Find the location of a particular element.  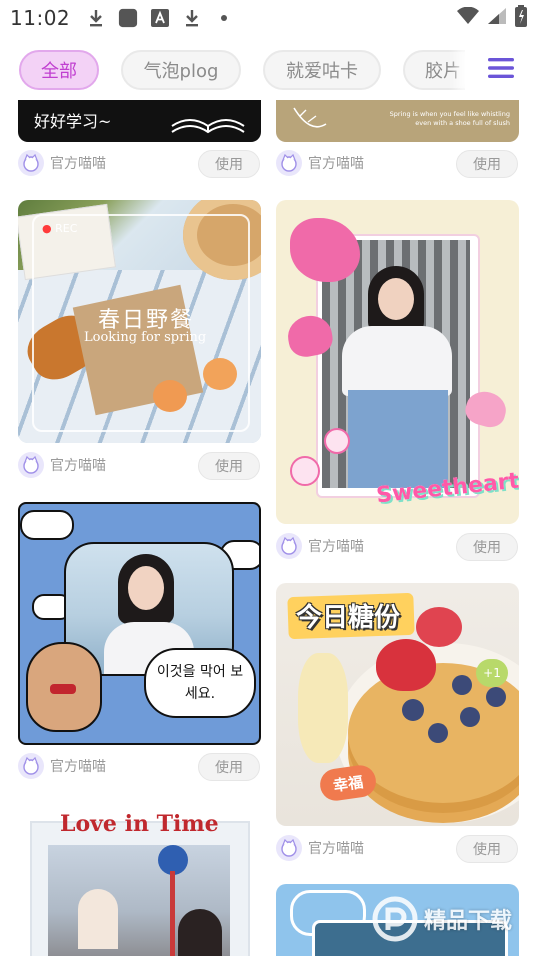

book-icon is located at coordinates (208, 126).